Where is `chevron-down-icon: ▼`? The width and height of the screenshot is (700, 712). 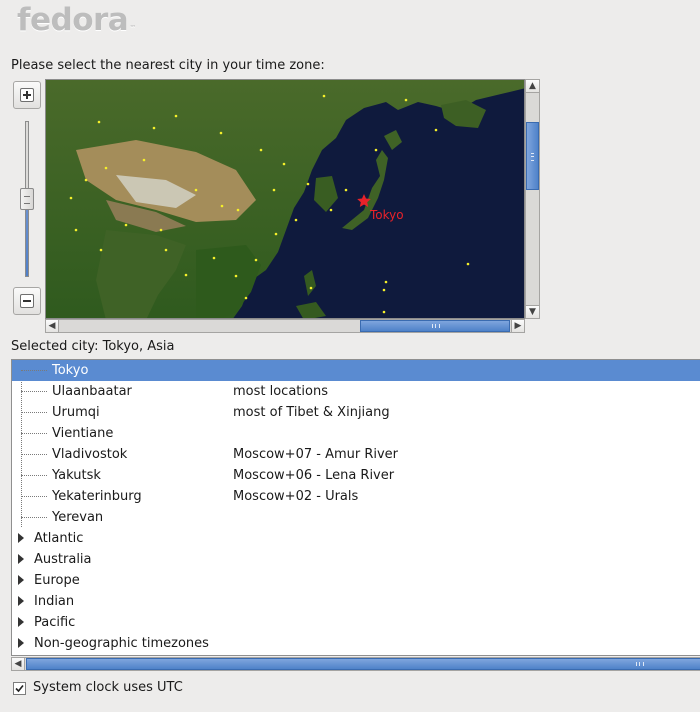
chevron-down-icon: ▼ is located at coordinates (532, 312).